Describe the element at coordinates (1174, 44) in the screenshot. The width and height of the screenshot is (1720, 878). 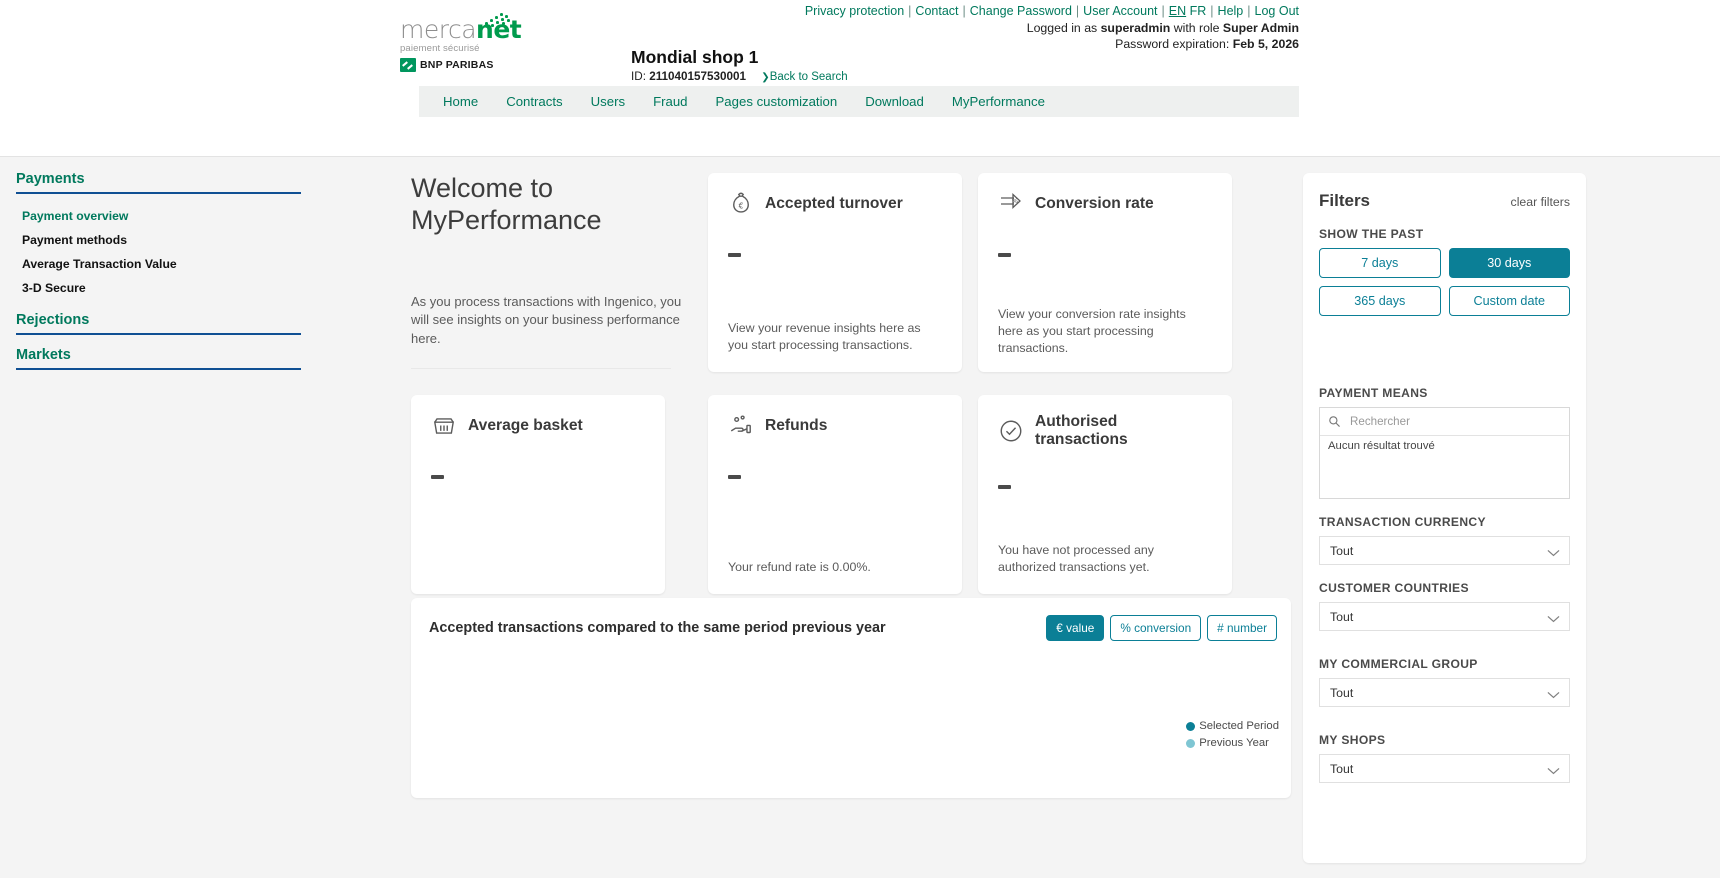
I see `password-expiration-label: Password expiration:` at that location.